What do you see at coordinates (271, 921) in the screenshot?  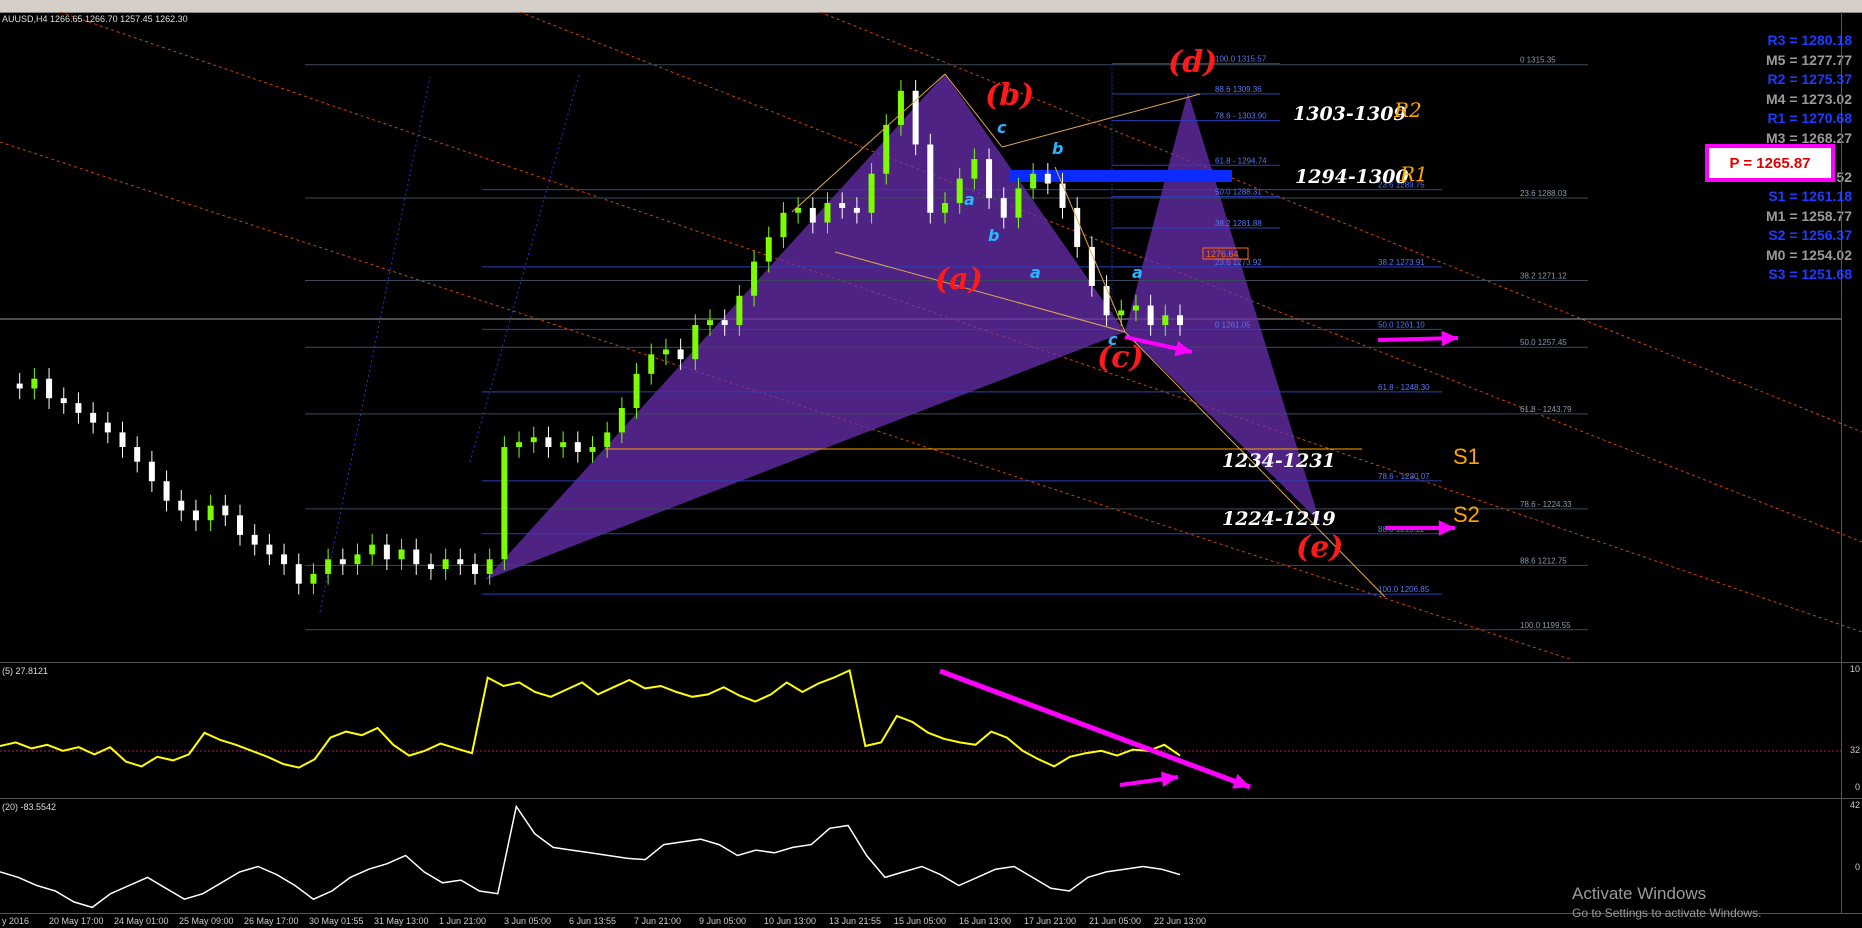 I see `time-tick-4: 26 May 17:00` at bounding box center [271, 921].